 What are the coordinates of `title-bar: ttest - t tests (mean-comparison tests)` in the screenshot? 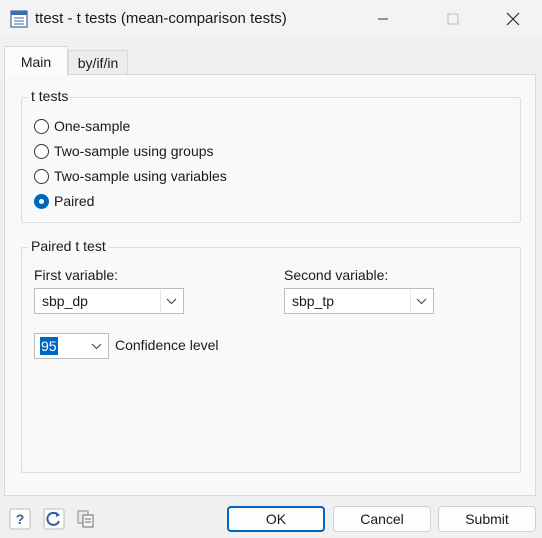 It's located at (271, 19).